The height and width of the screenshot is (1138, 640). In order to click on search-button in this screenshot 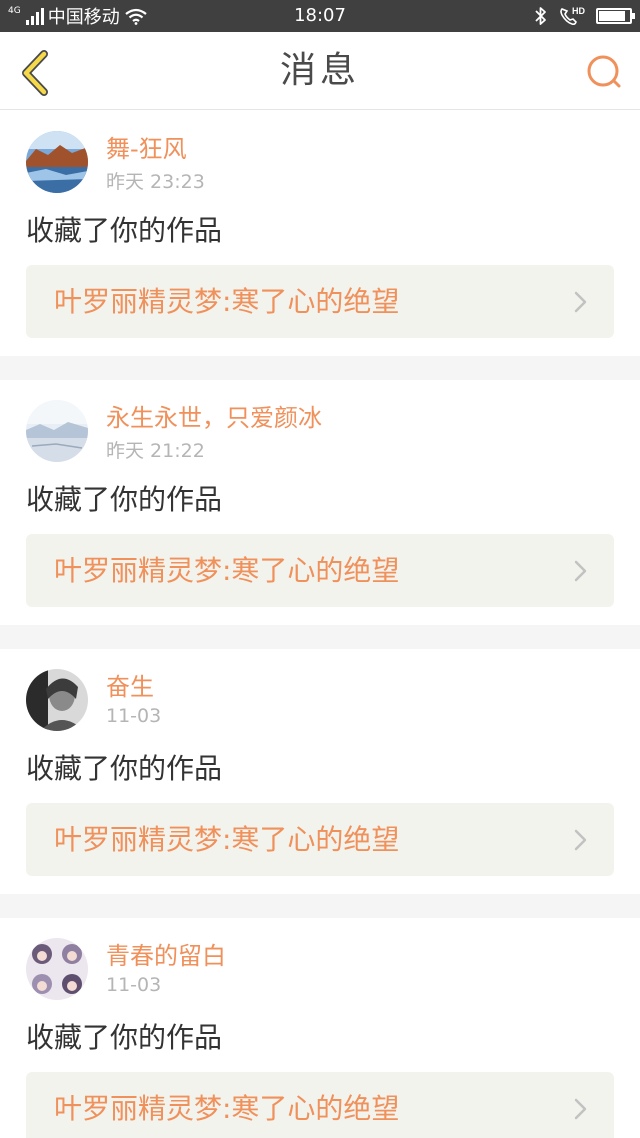, I will do `click(604, 72)`.